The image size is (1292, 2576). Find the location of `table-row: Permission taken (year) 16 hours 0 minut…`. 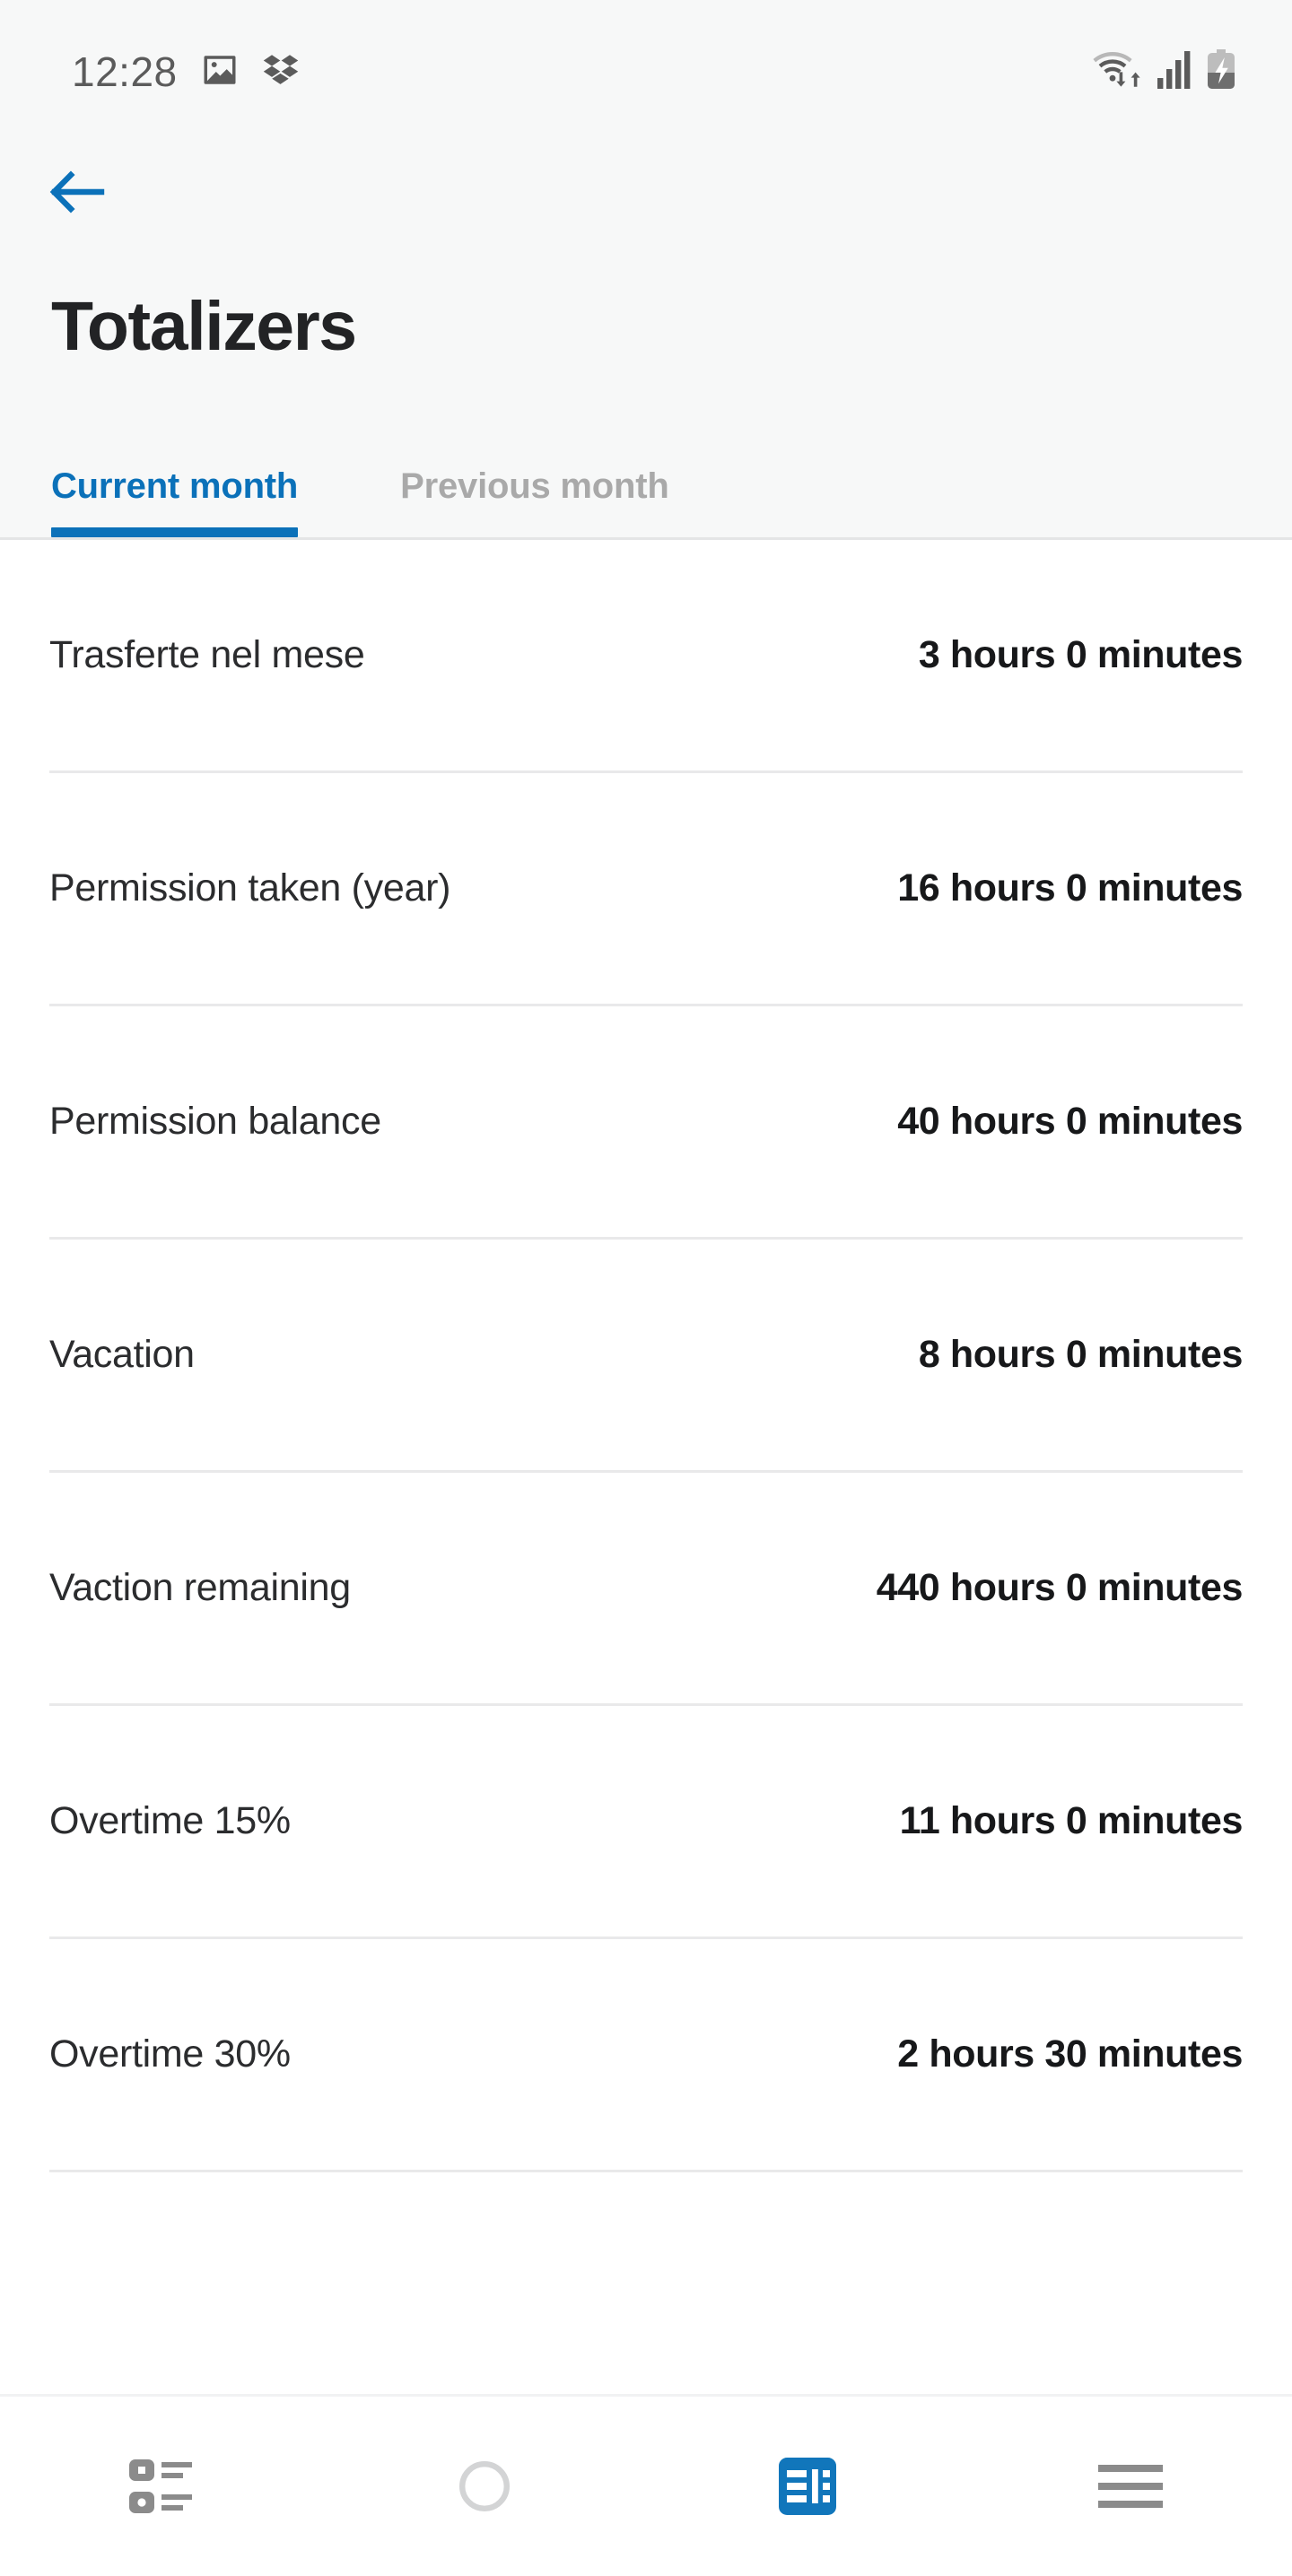

table-row: Permission taken (year) 16 hours 0 minut… is located at coordinates (646, 889).